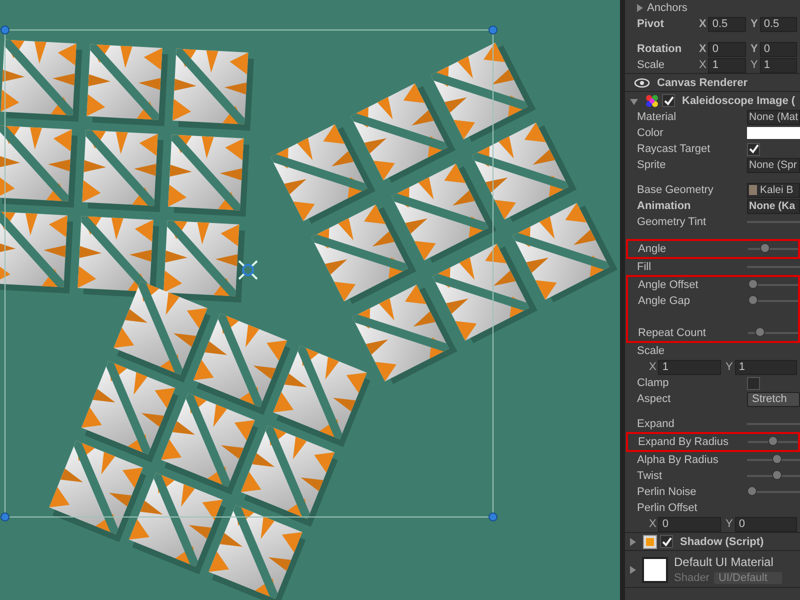  I want to click on color-swatch, so click(773, 133).